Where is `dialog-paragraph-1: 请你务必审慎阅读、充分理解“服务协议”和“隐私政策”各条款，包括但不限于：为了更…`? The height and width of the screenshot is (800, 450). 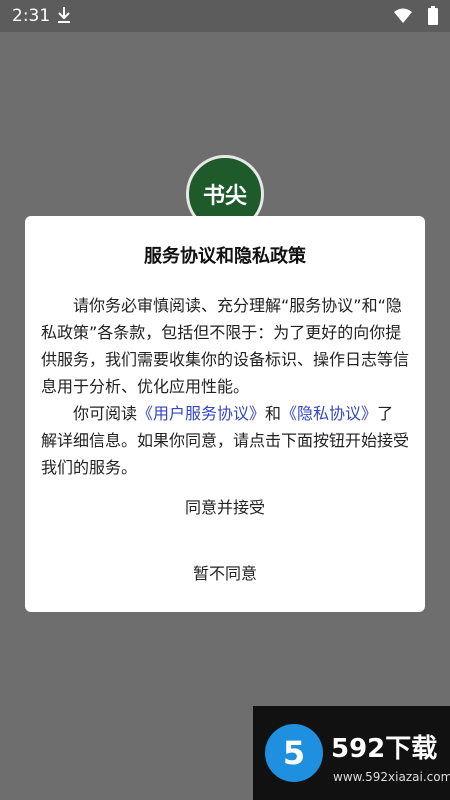
dialog-paragraph-1: 请你务必审慎阅读、充分理解“服务协议”和“隐私政策”各条款，包括但不限于：为了更… is located at coordinates (225, 346).